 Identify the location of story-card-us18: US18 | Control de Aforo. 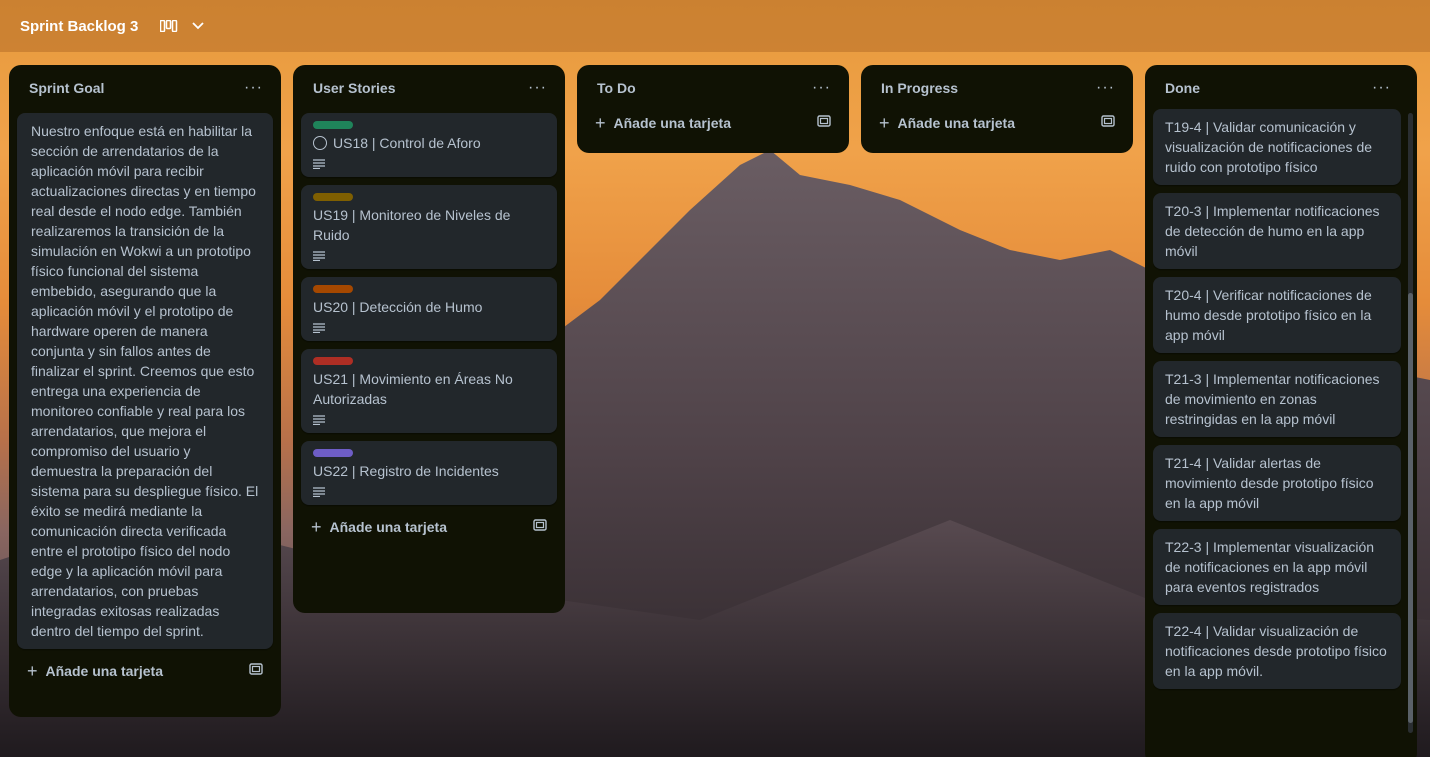
(429, 145).